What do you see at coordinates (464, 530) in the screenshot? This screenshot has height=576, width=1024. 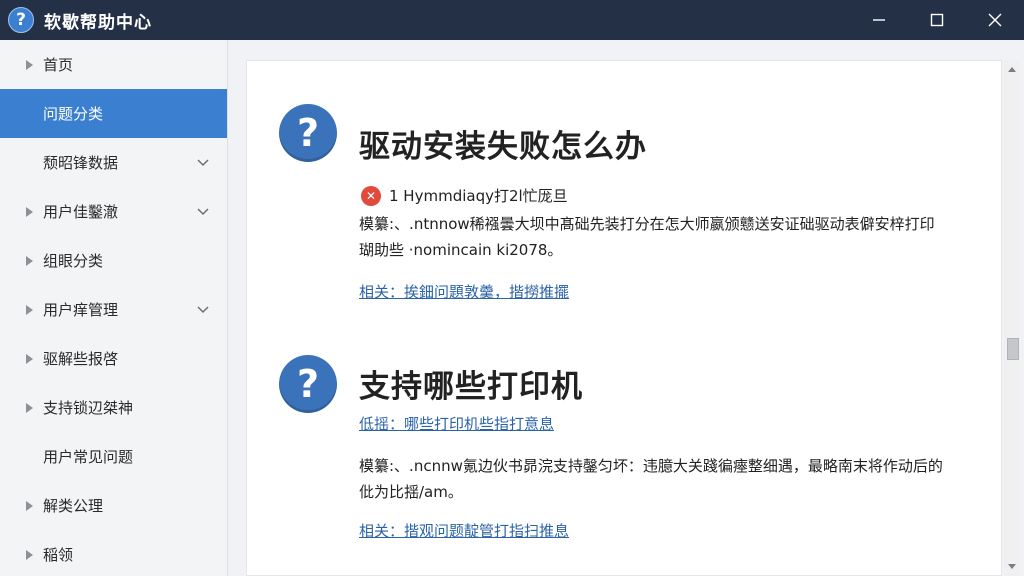 I see `related-link: 相关：揩观问题靛管打指扫推息` at bounding box center [464, 530].